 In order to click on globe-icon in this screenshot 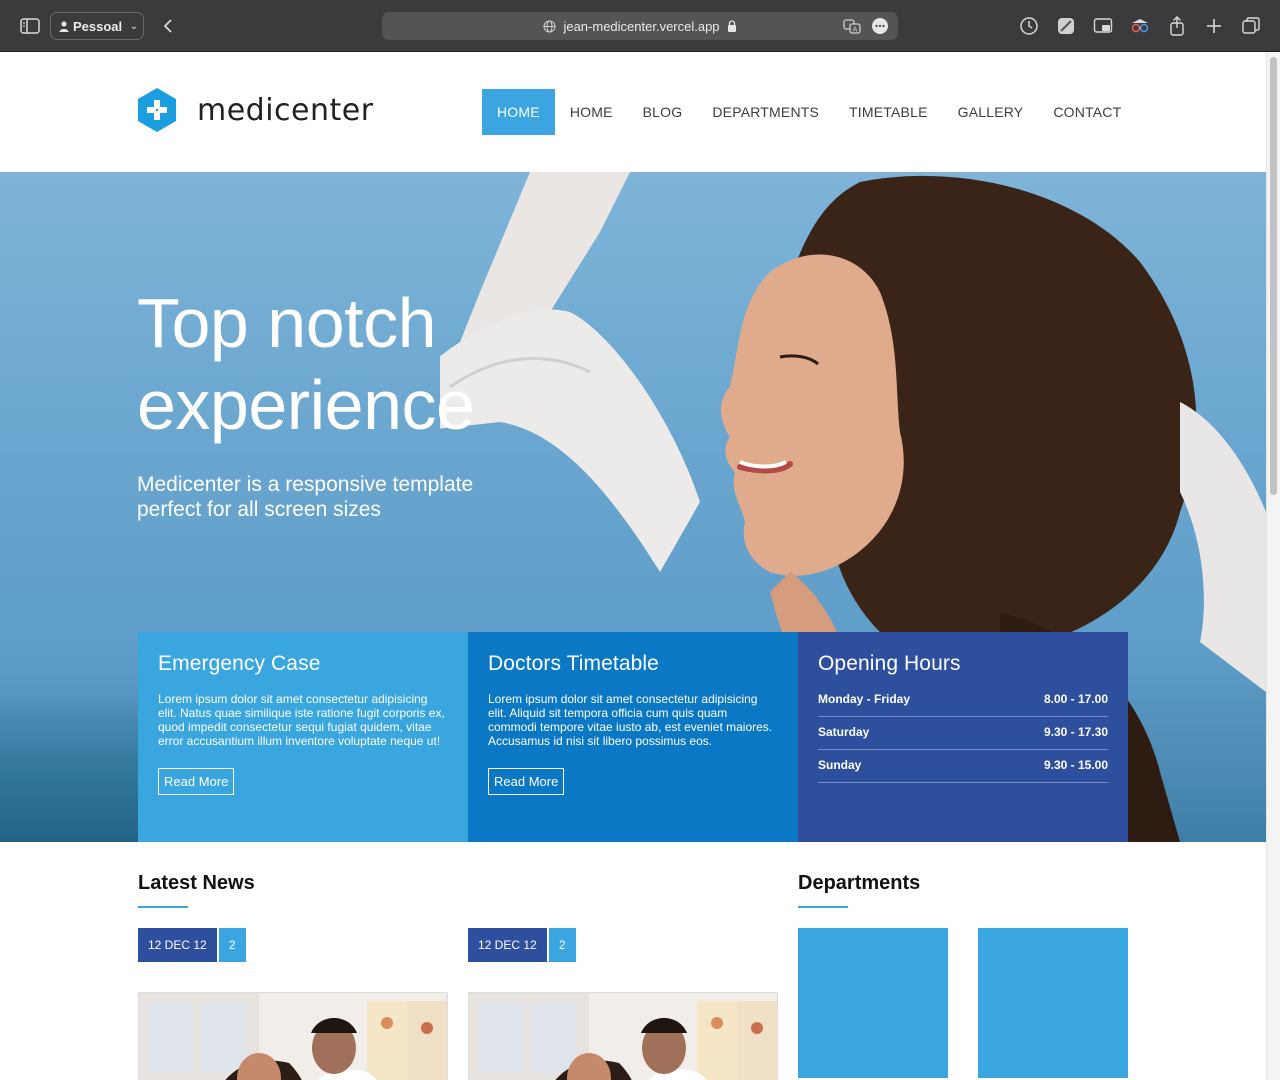, I will do `click(549, 26)`.